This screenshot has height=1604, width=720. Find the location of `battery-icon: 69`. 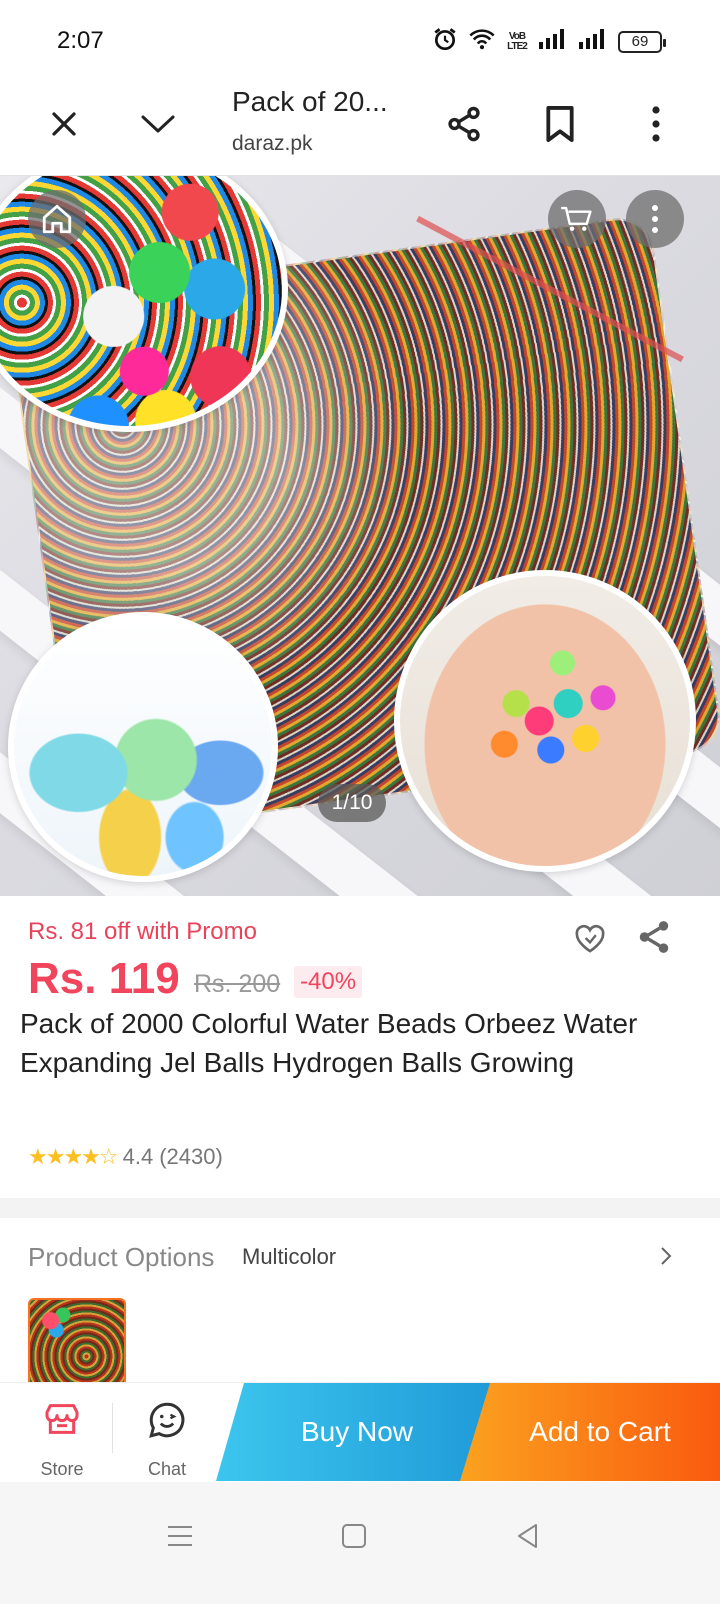

battery-icon: 69 is located at coordinates (642, 41).